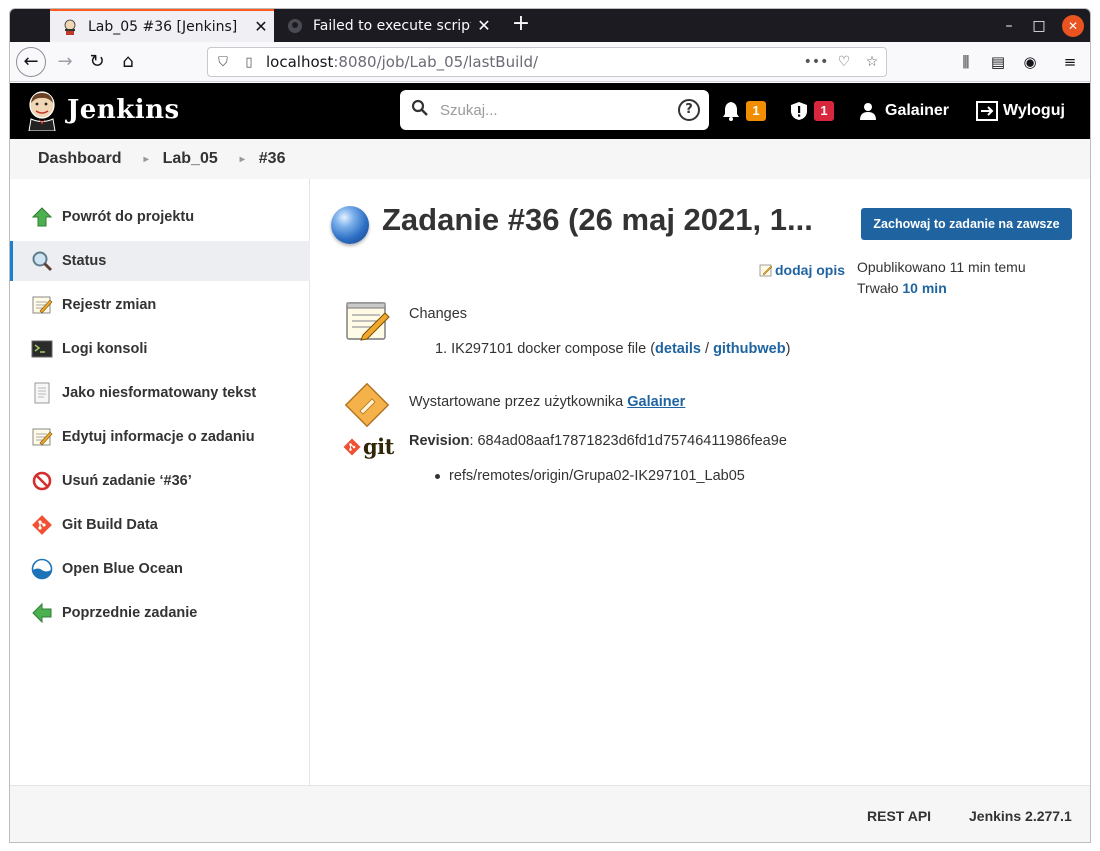 The image size is (1100, 851). I want to click on bullet-icon, so click(437, 476).